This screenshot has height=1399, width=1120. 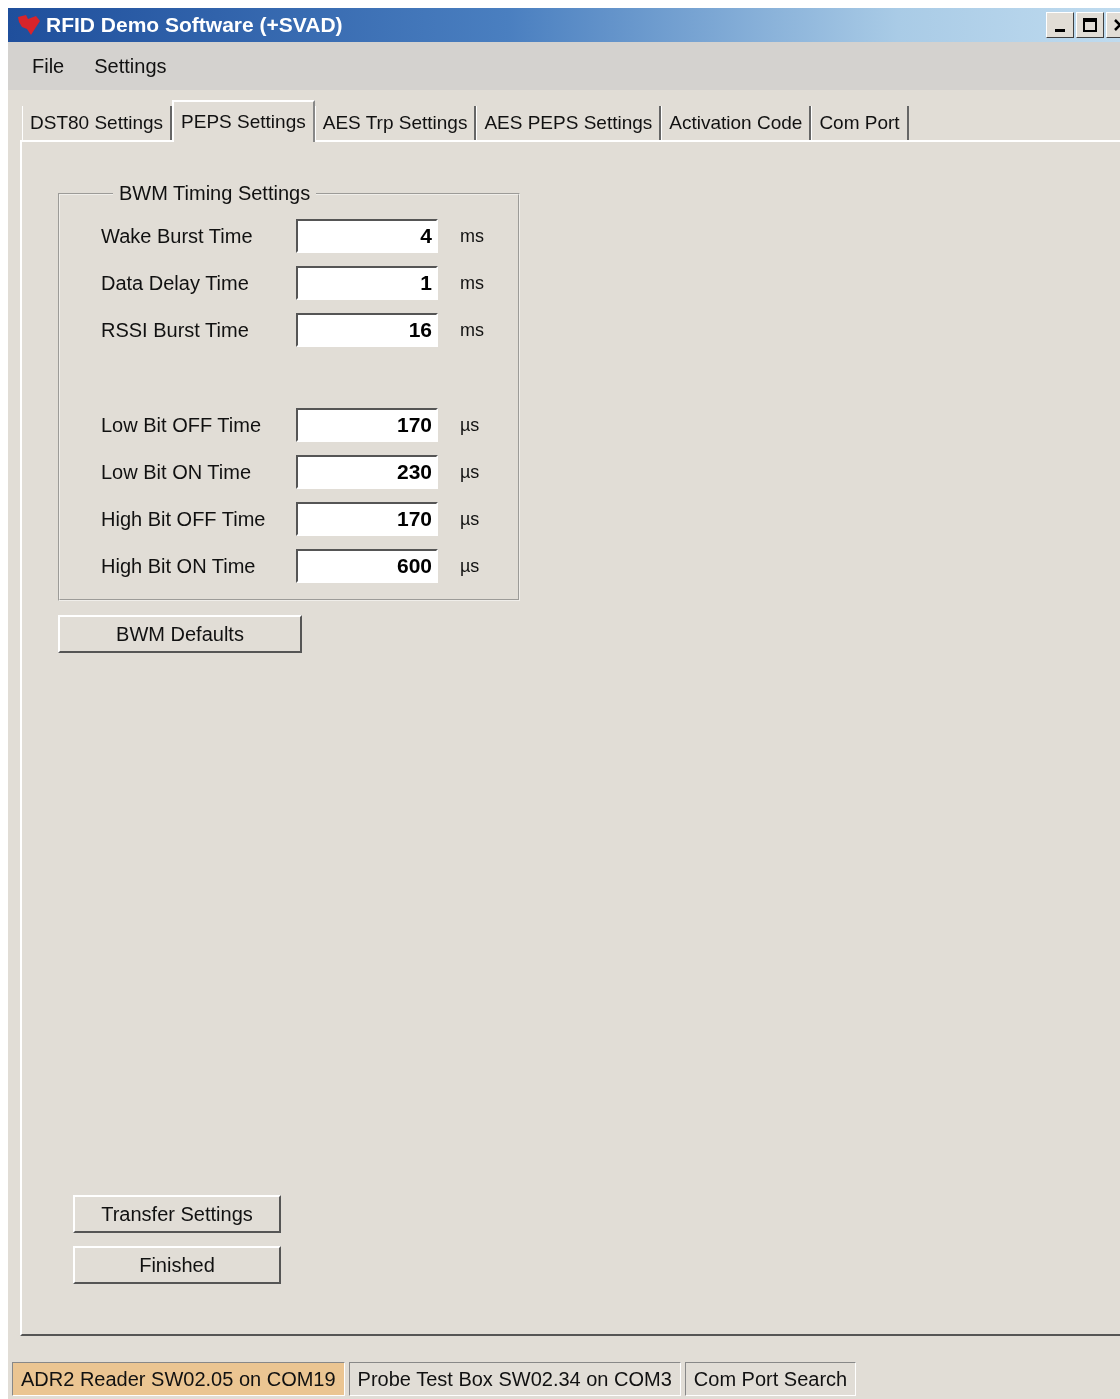 What do you see at coordinates (736, 123) in the screenshot?
I see `tab: Activation Code` at bounding box center [736, 123].